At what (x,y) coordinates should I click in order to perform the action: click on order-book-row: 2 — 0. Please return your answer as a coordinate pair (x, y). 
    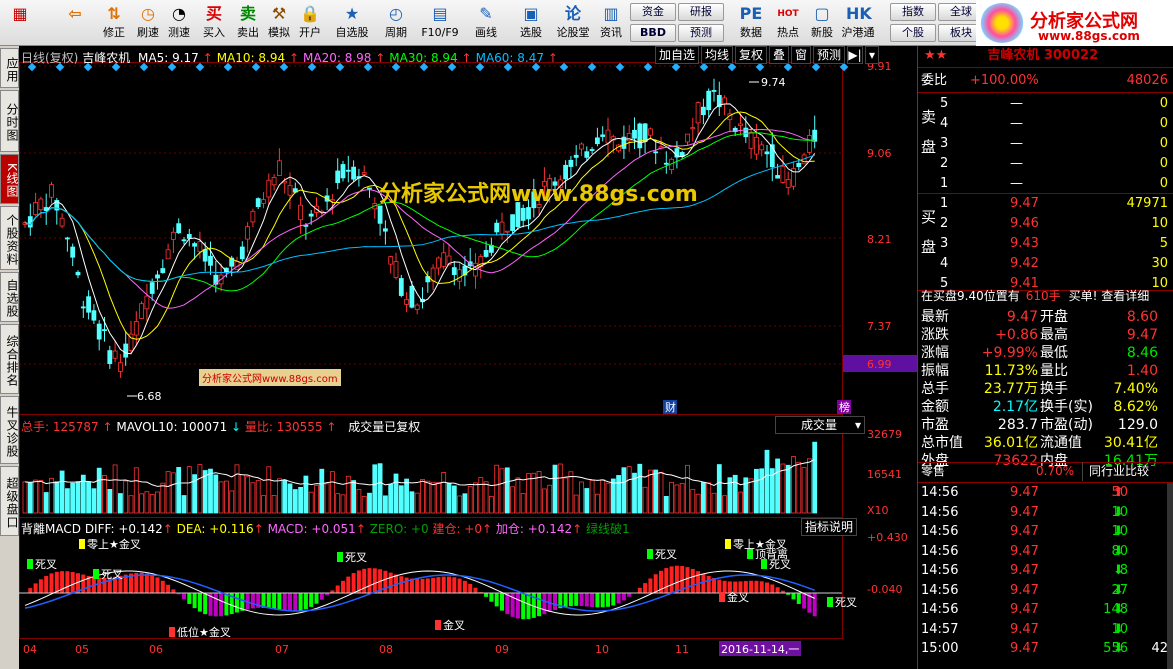
    Looking at the image, I should click on (1045, 163).